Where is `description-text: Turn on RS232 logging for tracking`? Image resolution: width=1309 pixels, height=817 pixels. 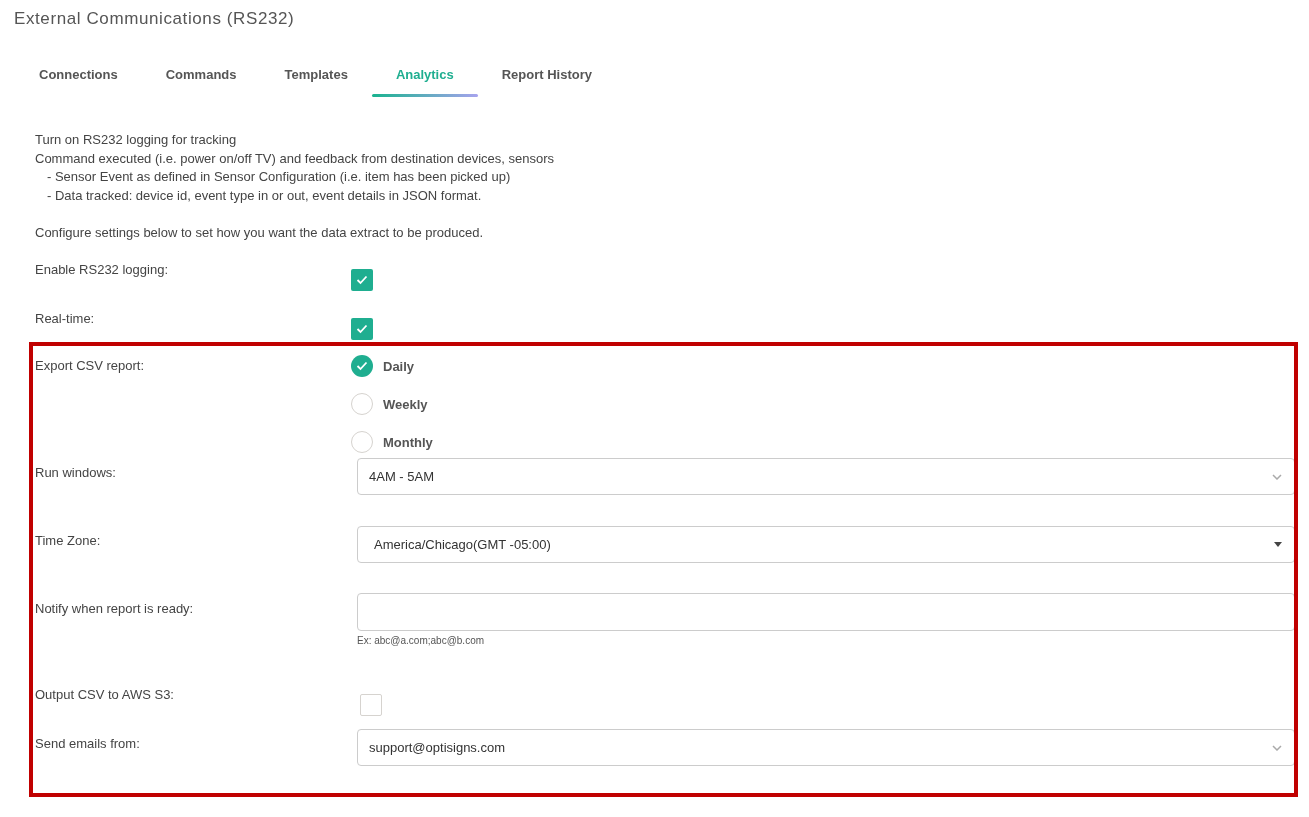
description-text: Turn on RS232 logging for tracking is located at coordinates (136, 140).